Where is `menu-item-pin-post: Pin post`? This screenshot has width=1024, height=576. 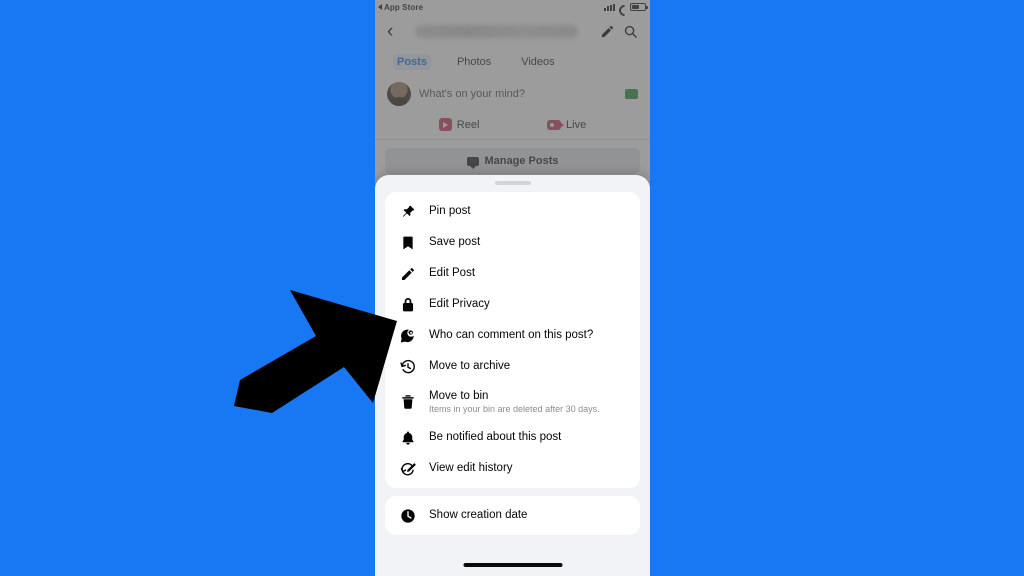
menu-item-pin-post: Pin post is located at coordinates (512, 211).